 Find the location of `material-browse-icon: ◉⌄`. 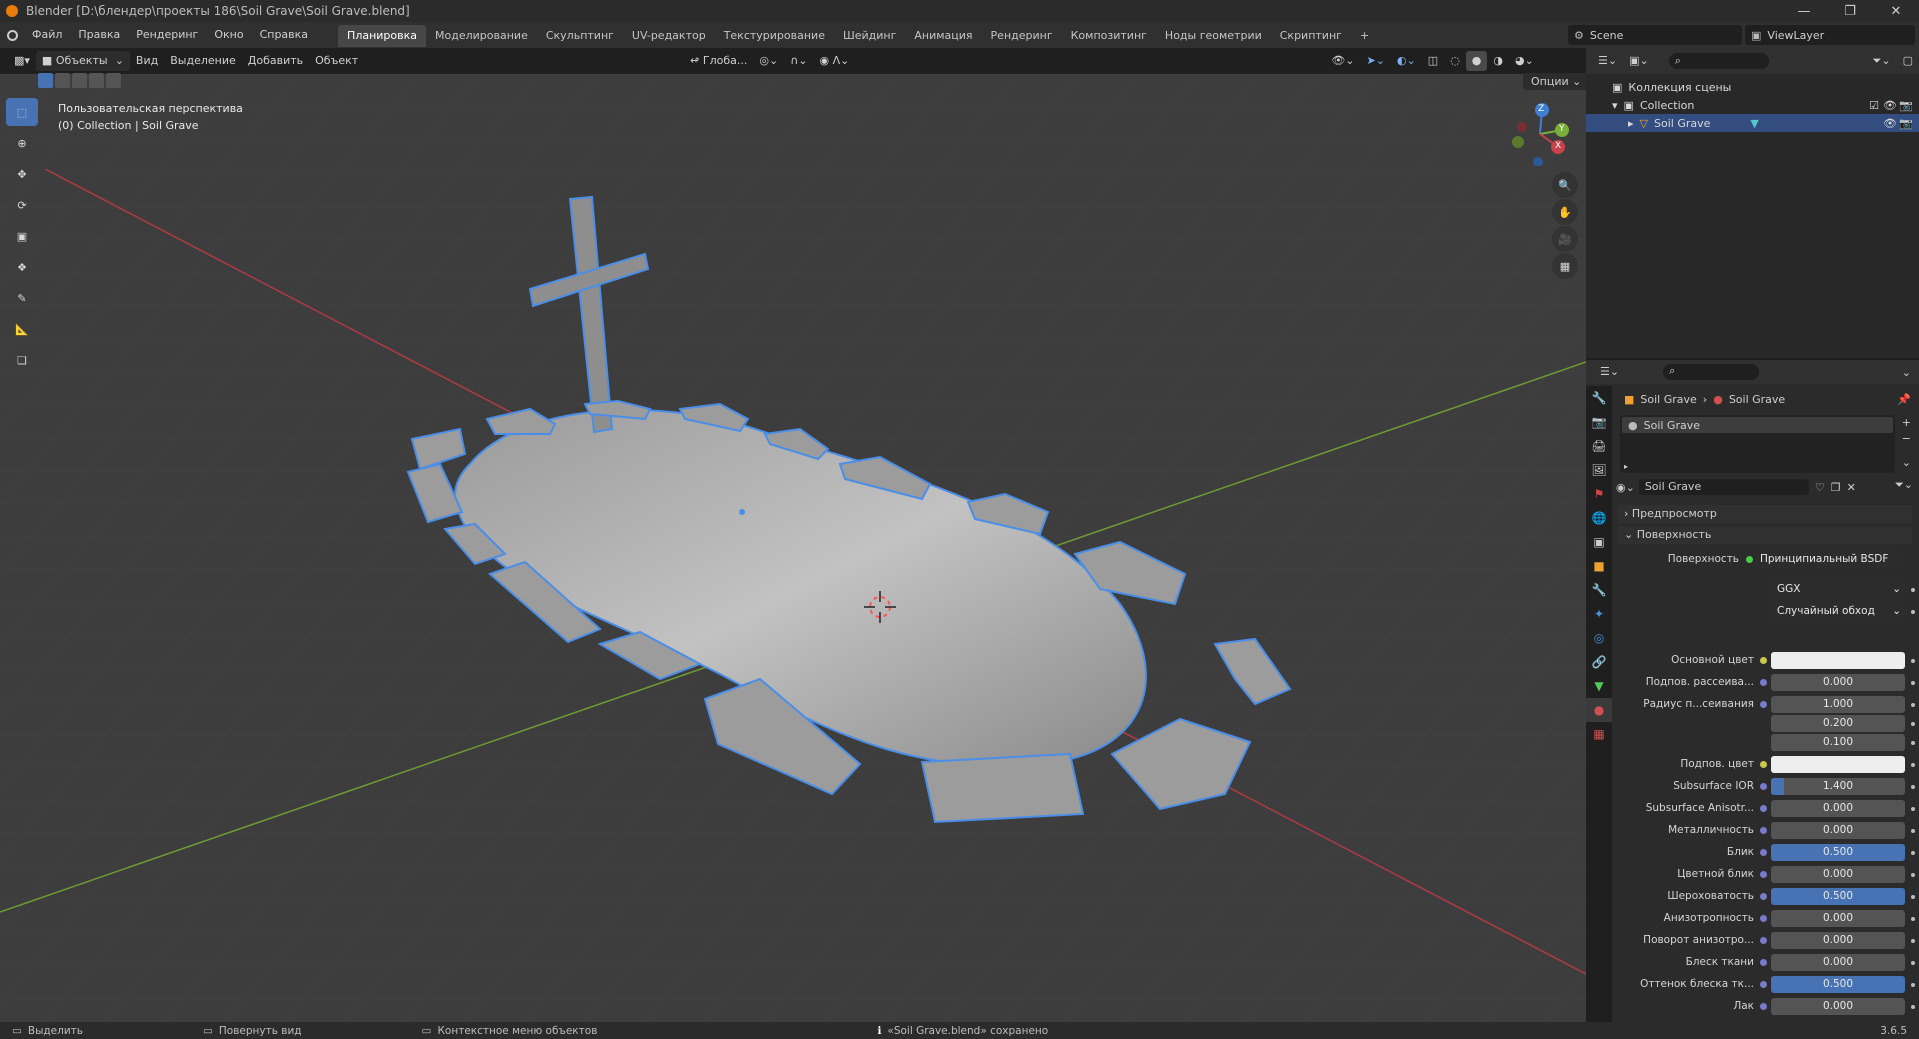

material-browse-icon: ◉⌄ is located at coordinates (1625, 487).